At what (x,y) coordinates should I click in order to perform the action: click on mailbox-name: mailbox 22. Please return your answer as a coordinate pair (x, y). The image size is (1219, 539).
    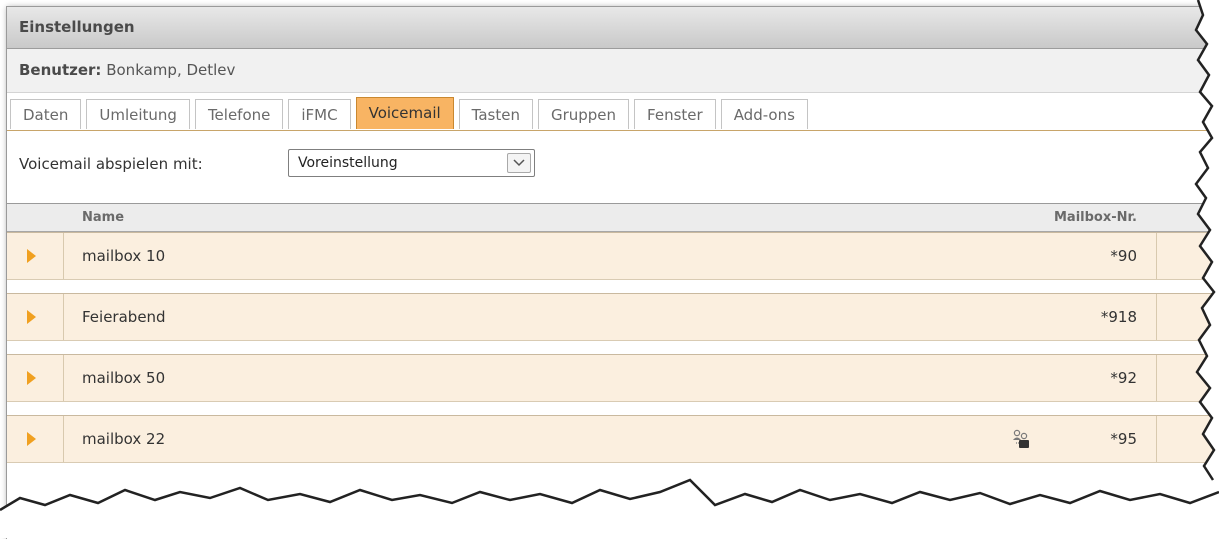
    Looking at the image, I should click on (124, 439).